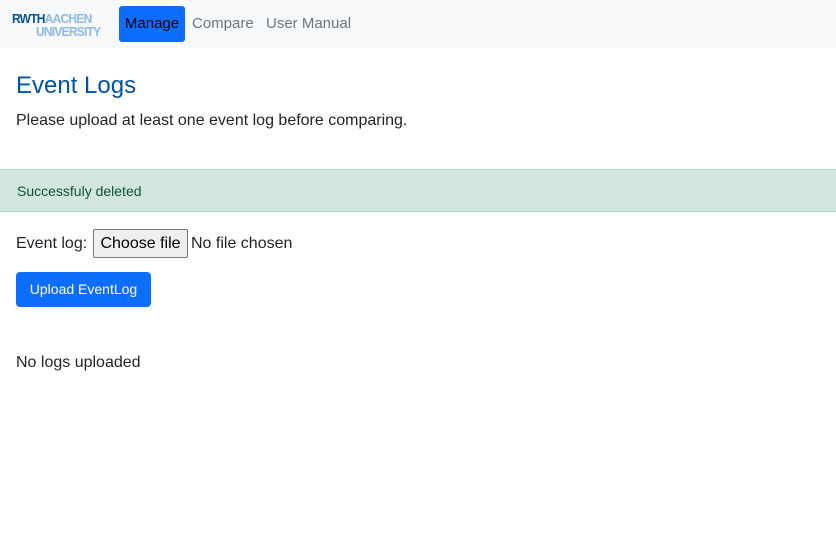  What do you see at coordinates (223, 24) in the screenshot?
I see `nav-link-compare: Compare` at bounding box center [223, 24].